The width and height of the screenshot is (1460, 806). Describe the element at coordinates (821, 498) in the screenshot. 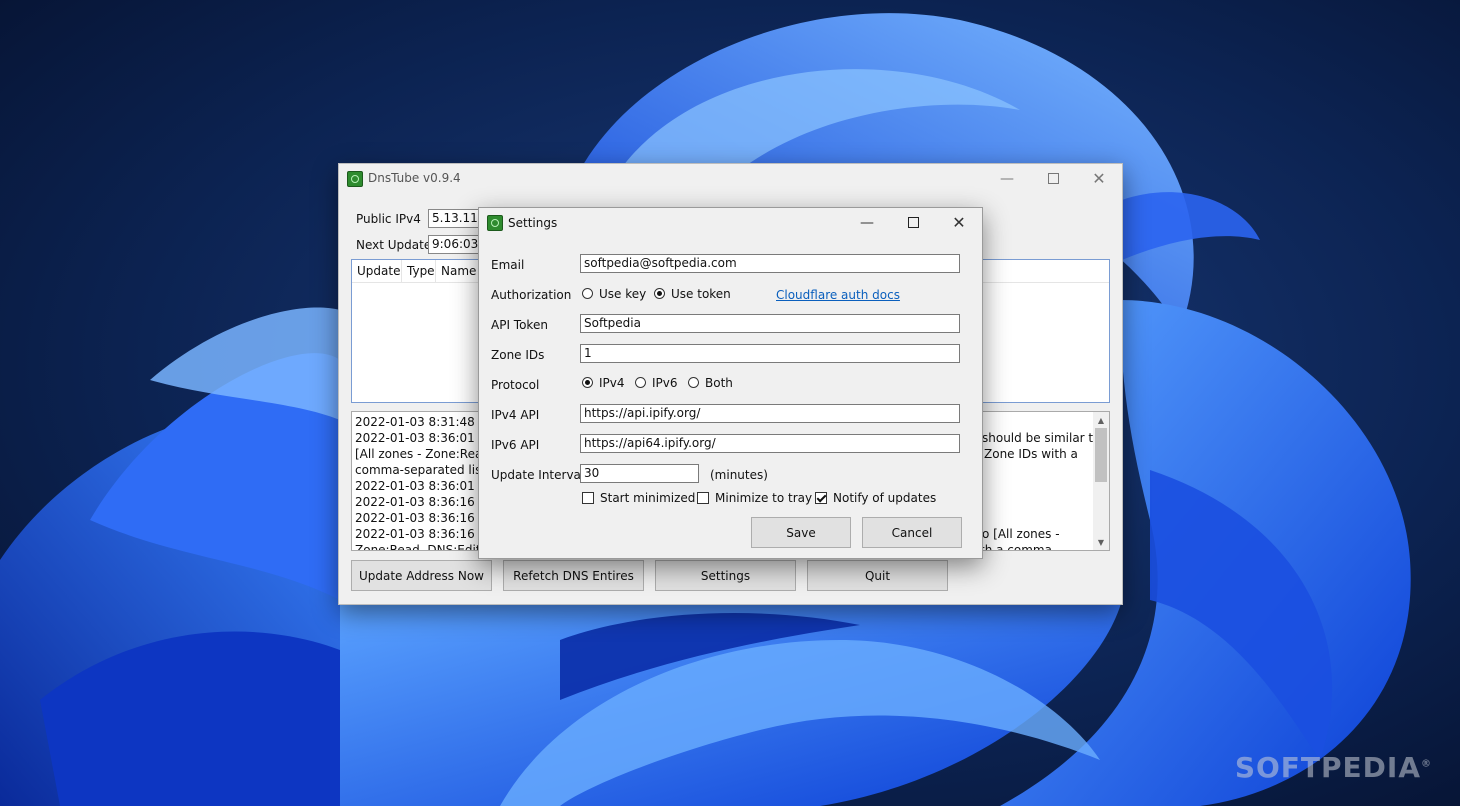

I see `notify-of-updates-checkbox` at that location.